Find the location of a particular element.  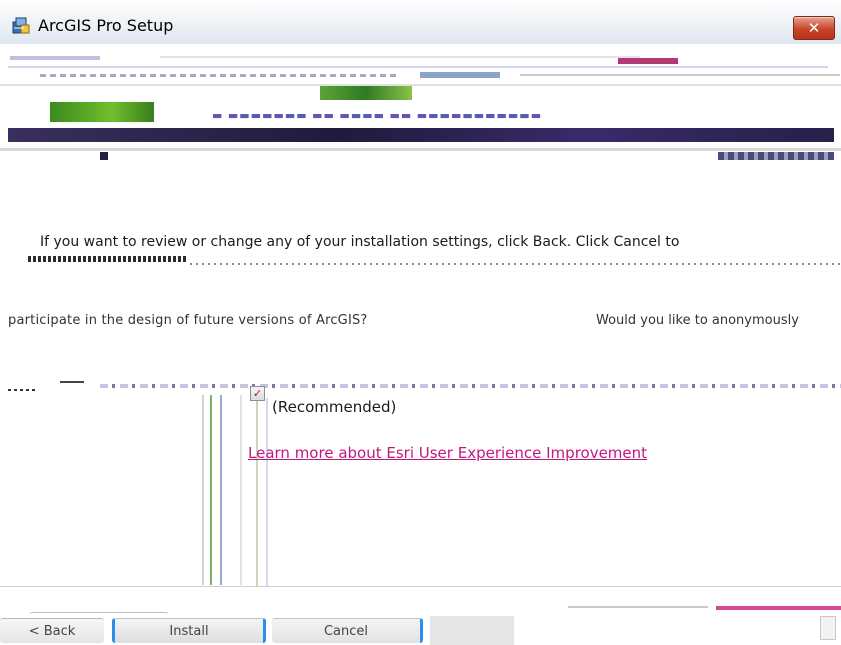

banner-logo is located at coordinates (102, 112).